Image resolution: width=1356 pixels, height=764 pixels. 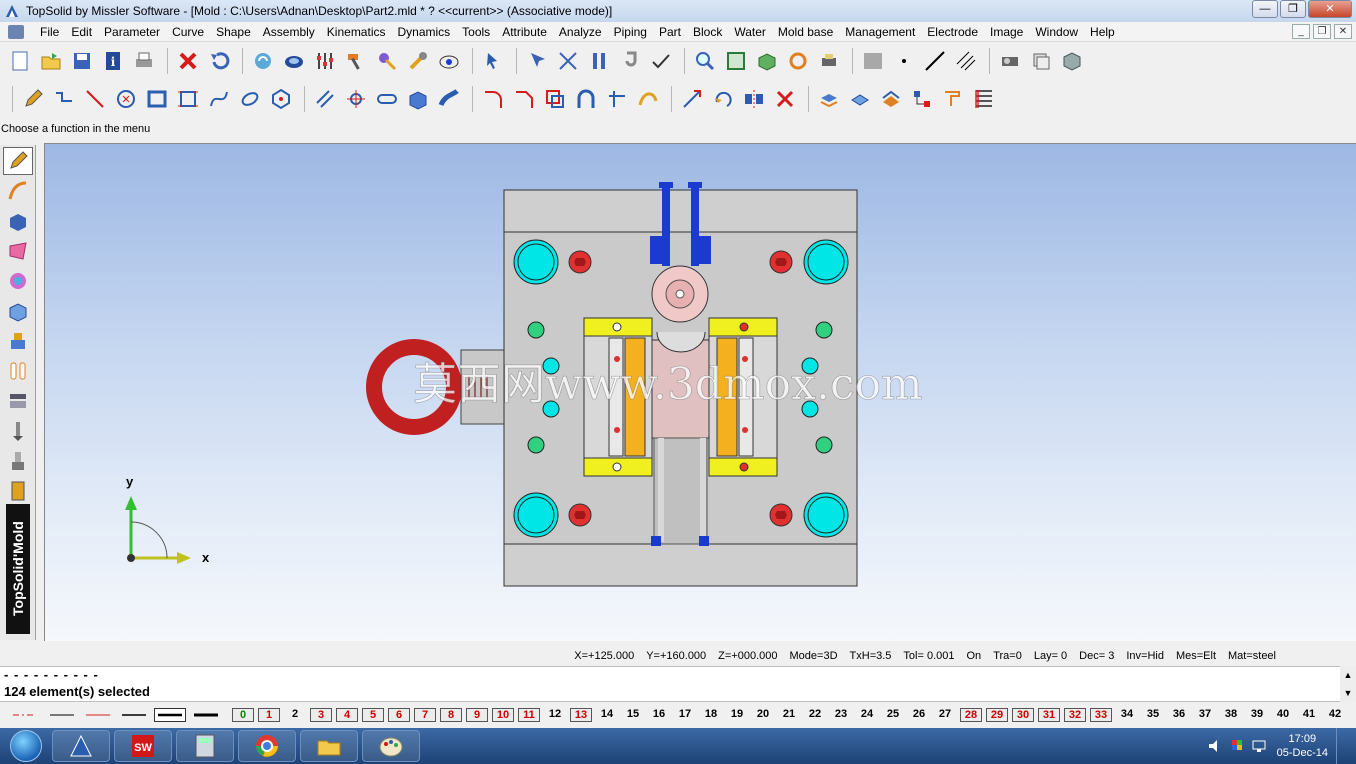 What do you see at coordinates (1006, 32) in the screenshot?
I see `menu-image: Image` at bounding box center [1006, 32].